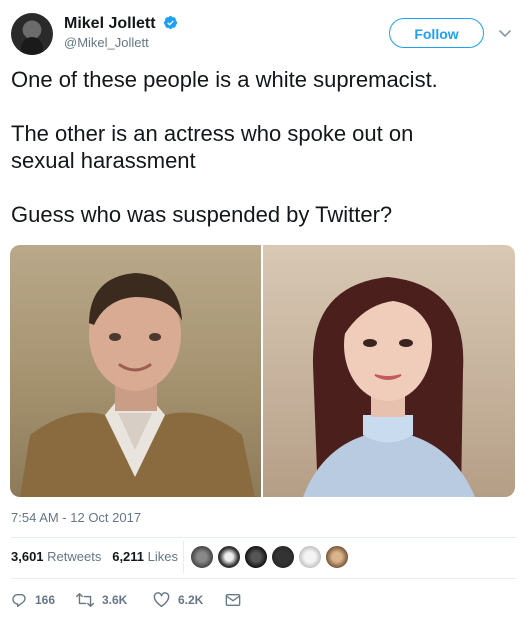  I want to click on follow-button: Follow, so click(436, 33).